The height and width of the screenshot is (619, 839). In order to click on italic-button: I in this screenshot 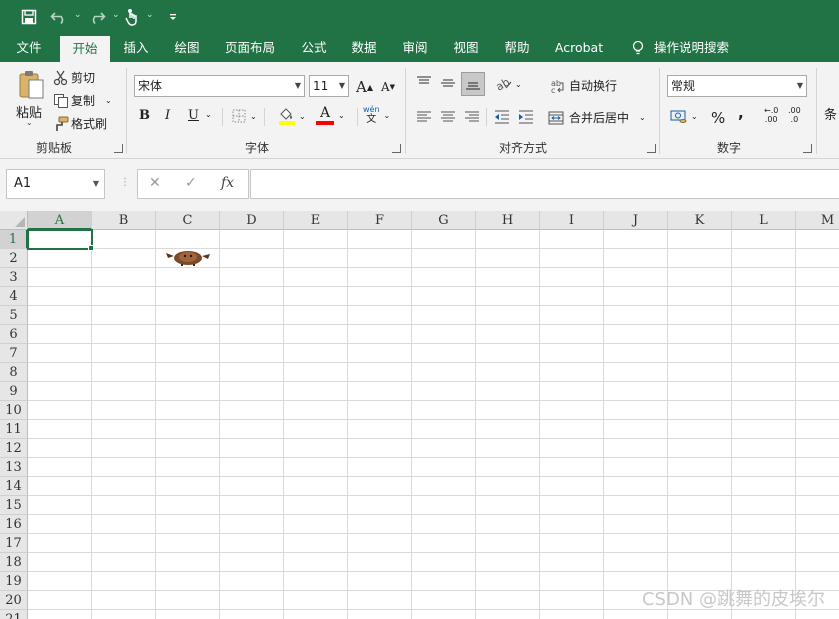, I will do `click(167, 115)`.